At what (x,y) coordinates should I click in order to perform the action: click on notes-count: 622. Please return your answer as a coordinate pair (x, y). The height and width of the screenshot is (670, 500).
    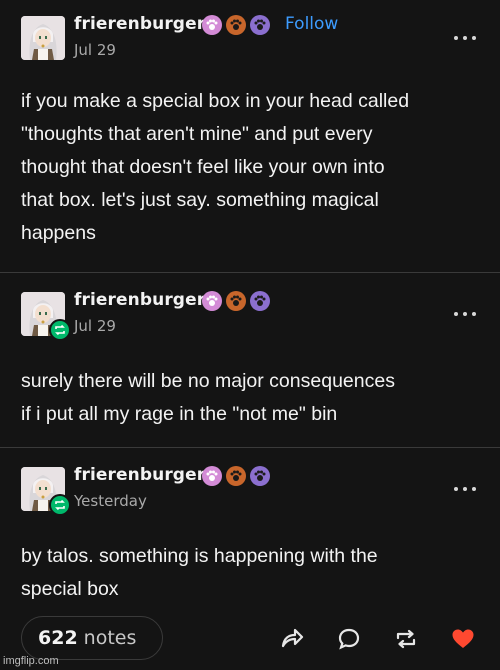
    Looking at the image, I should click on (58, 638).